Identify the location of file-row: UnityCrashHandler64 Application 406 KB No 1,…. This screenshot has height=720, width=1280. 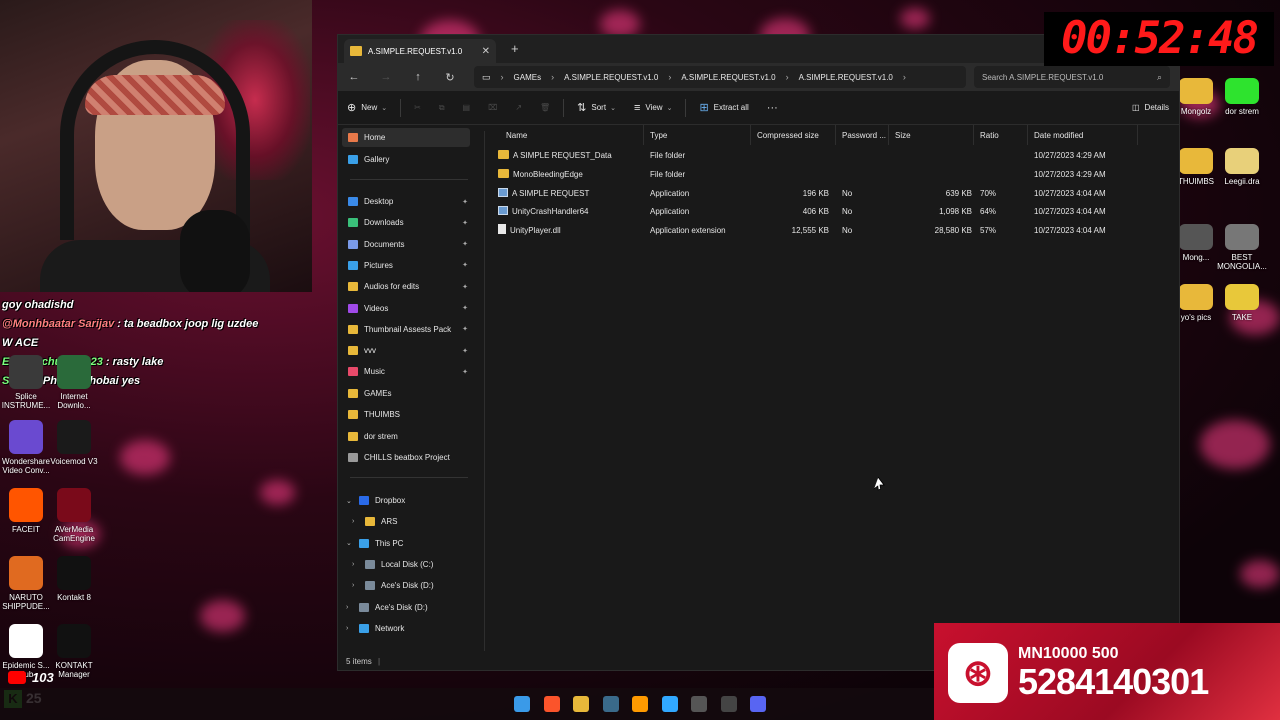
(819, 211).